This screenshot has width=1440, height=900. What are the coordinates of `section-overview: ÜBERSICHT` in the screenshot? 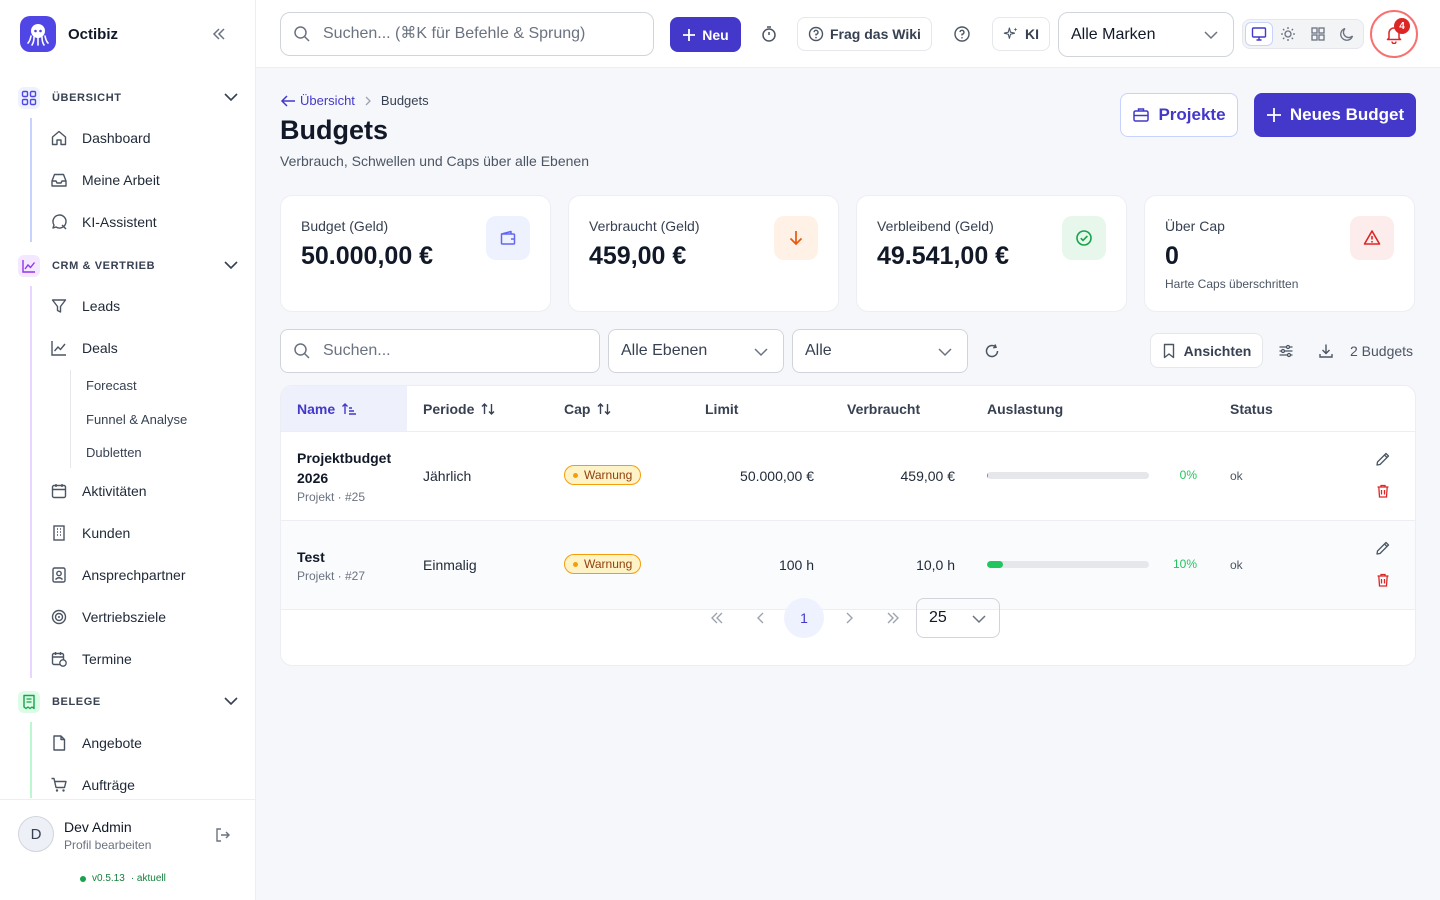 It's located at (129, 98).